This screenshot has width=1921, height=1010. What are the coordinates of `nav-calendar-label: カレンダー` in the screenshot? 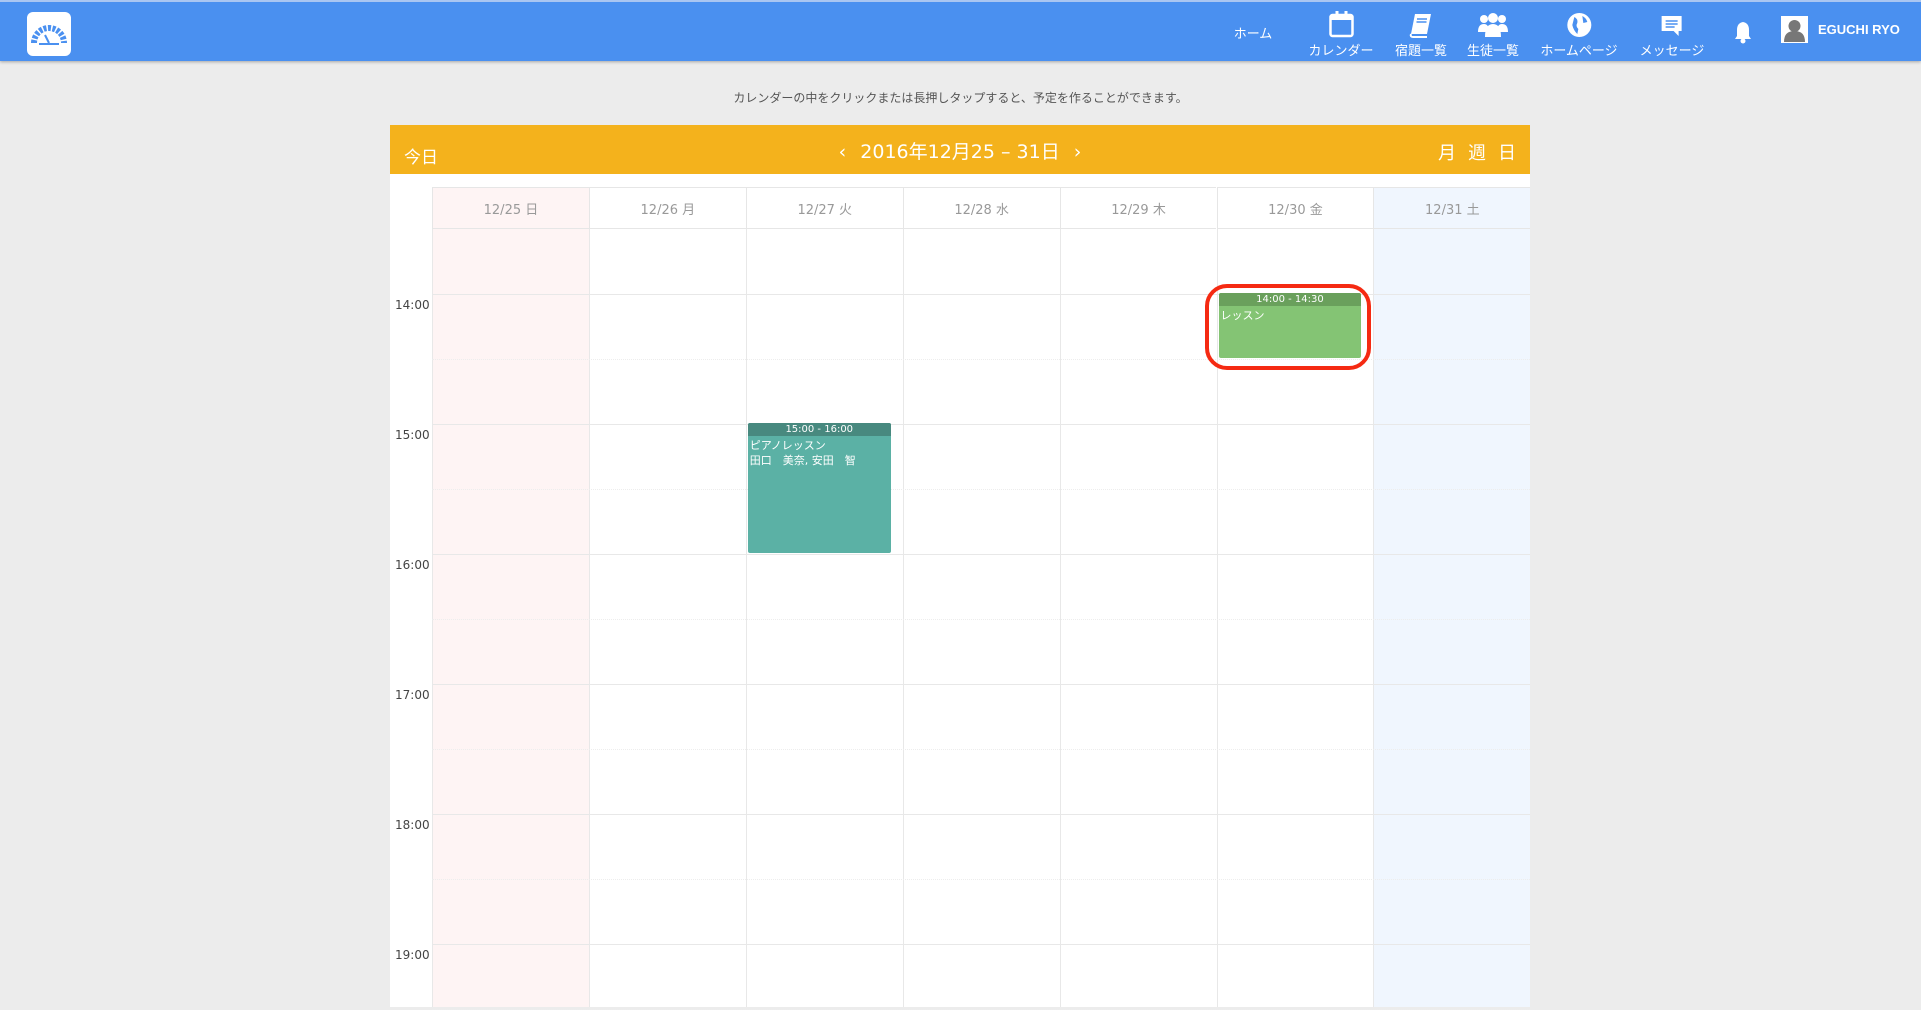 It's located at (1341, 51).